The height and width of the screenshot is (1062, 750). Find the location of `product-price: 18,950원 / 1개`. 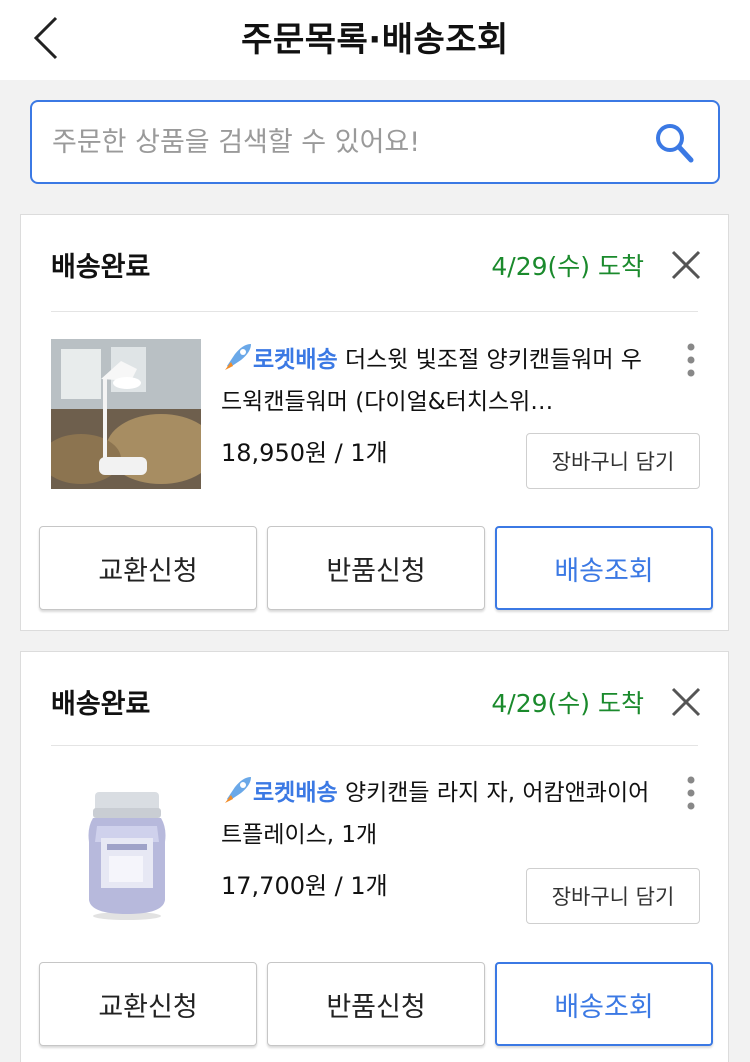

product-price: 18,950원 / 1개 is located at coordinates (304, 453).